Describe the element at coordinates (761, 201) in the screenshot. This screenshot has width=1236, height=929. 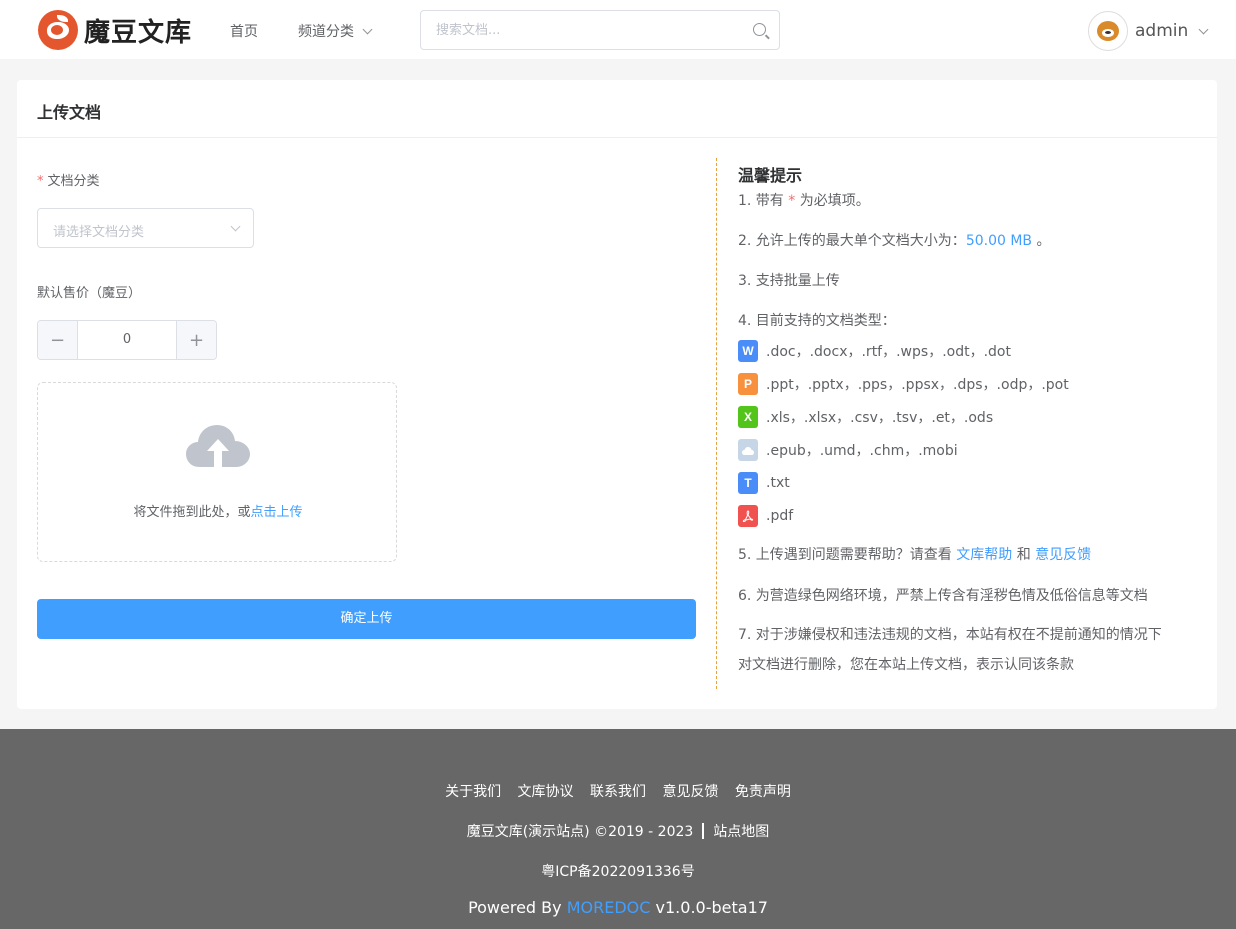
I see `tip-1-text: 1. 带有` at that location.